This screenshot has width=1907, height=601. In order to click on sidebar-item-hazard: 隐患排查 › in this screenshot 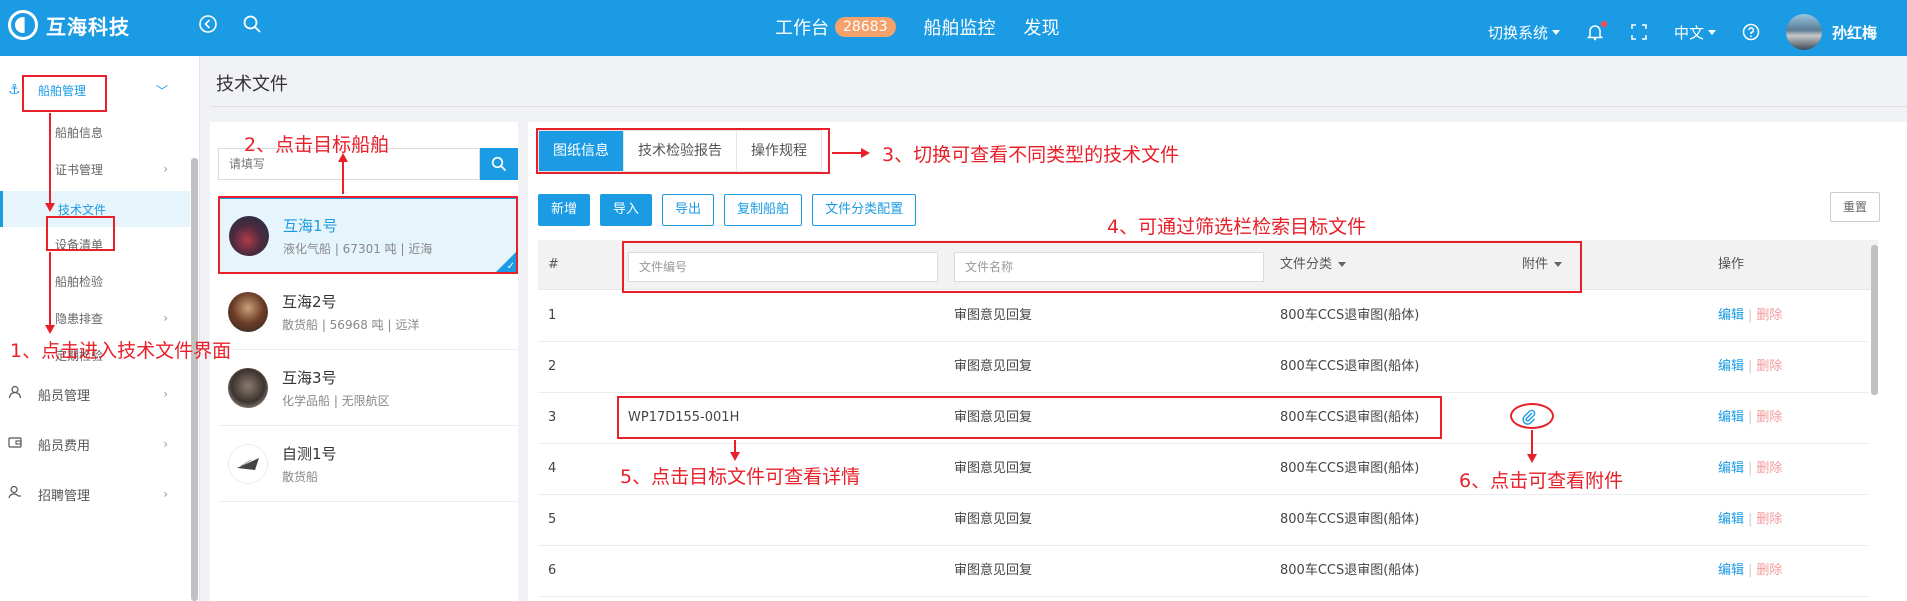, I will do `click(95, 318)`.